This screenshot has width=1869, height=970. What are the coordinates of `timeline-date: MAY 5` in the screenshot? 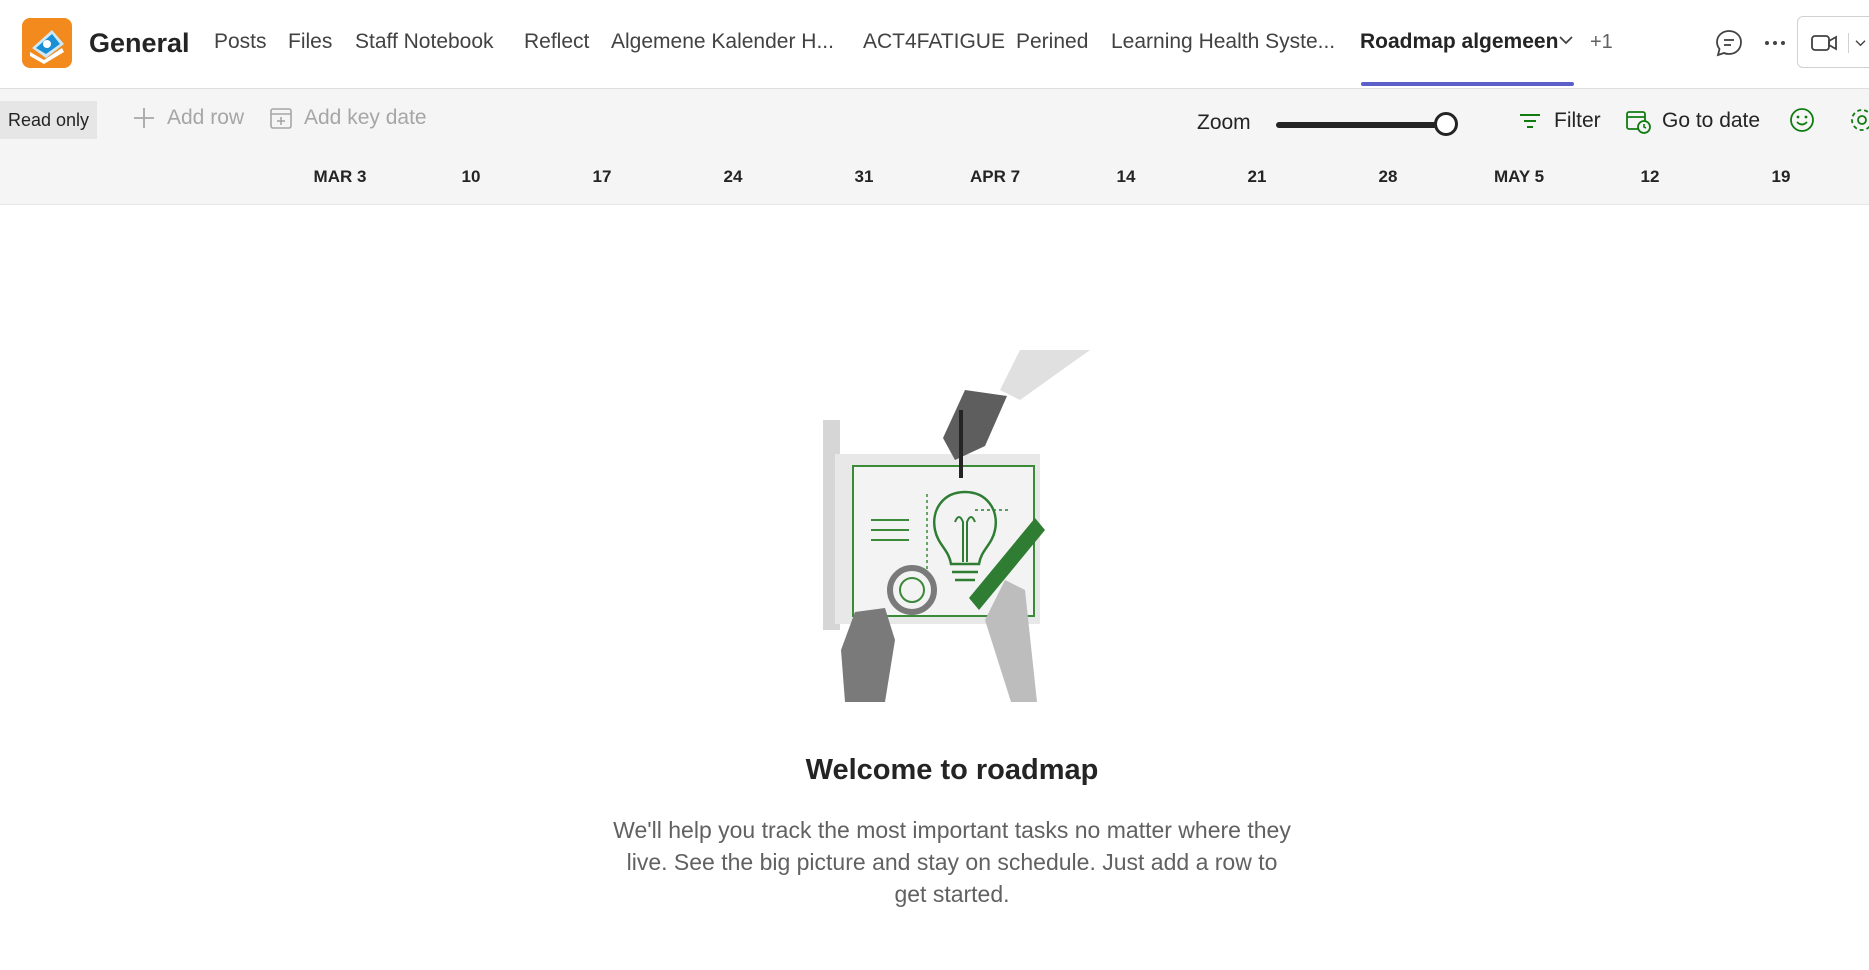 It's located at (1519, 176).